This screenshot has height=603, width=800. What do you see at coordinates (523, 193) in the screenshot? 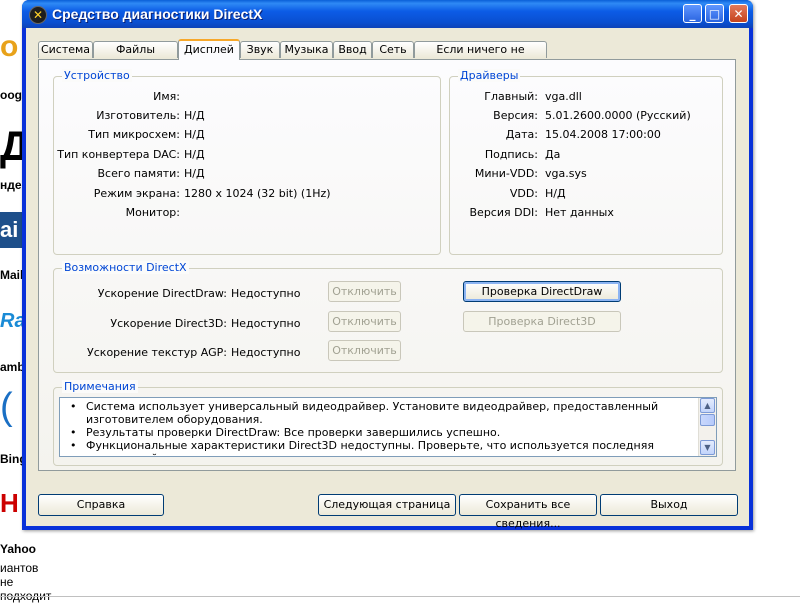
I see `driver-vdd-label: VDD:` at bounding box center [523, 193].